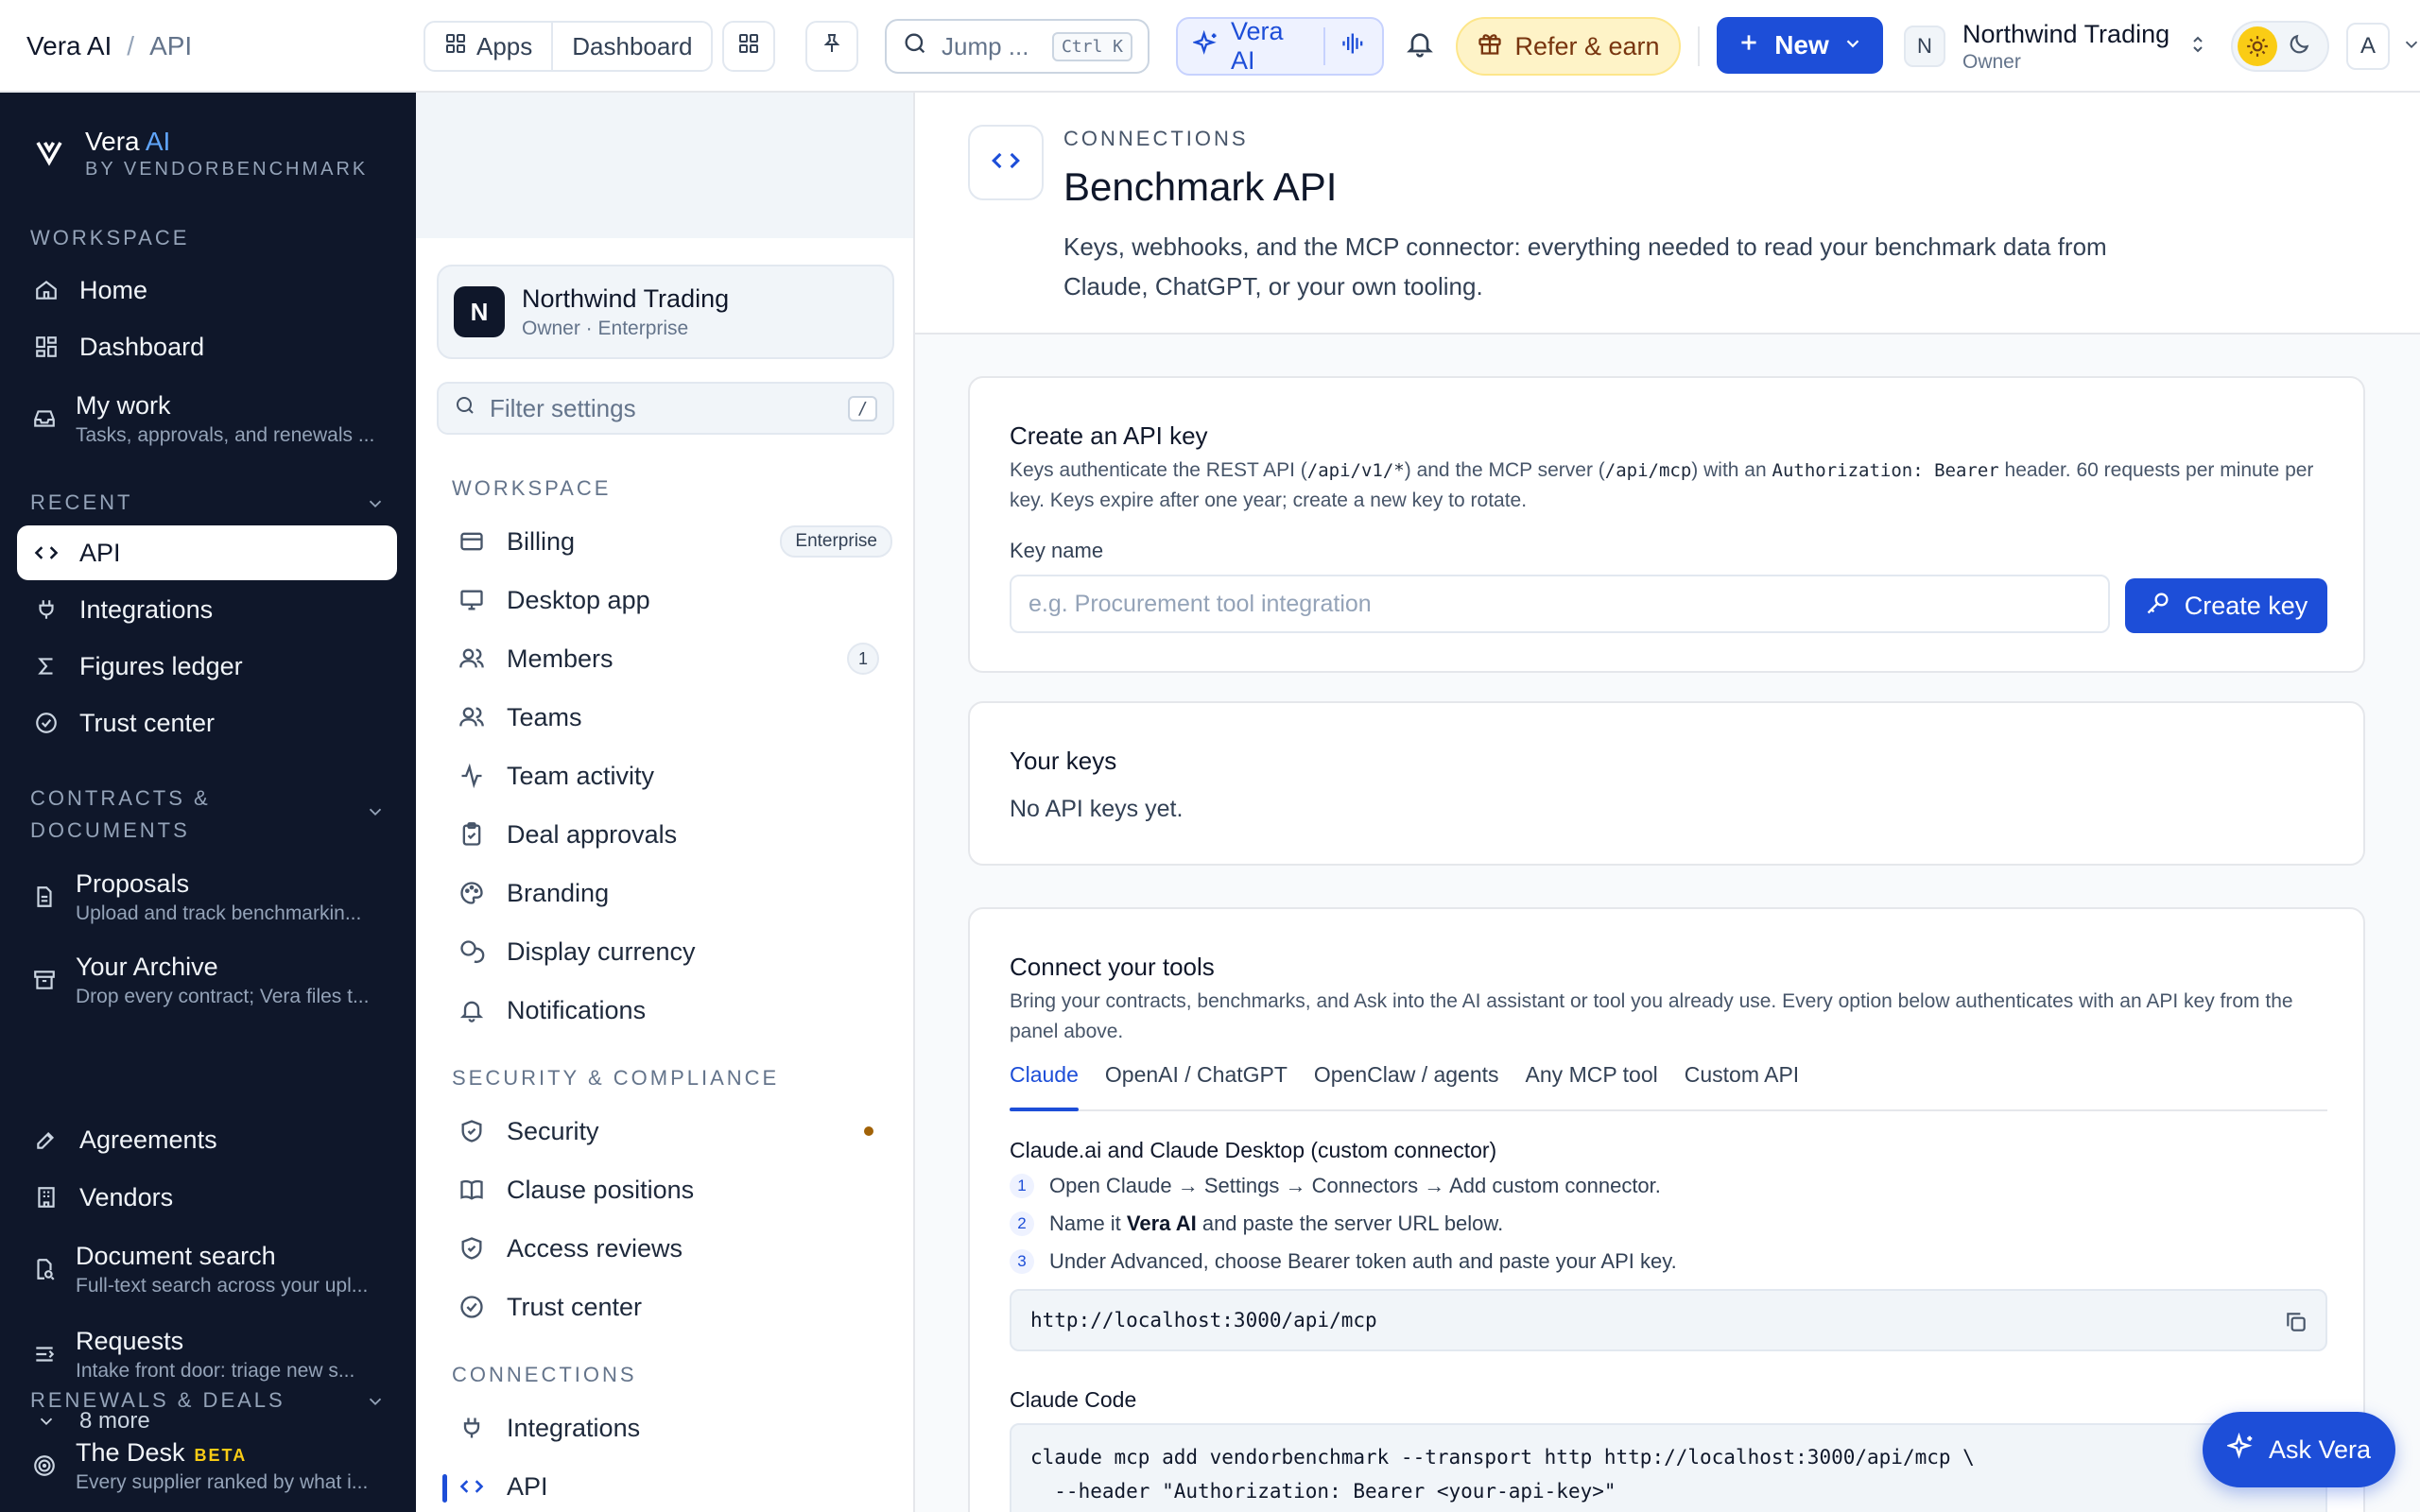 The image size is (2420, 1512). I want to click on settings-item-api: API, so click(675, 1486).